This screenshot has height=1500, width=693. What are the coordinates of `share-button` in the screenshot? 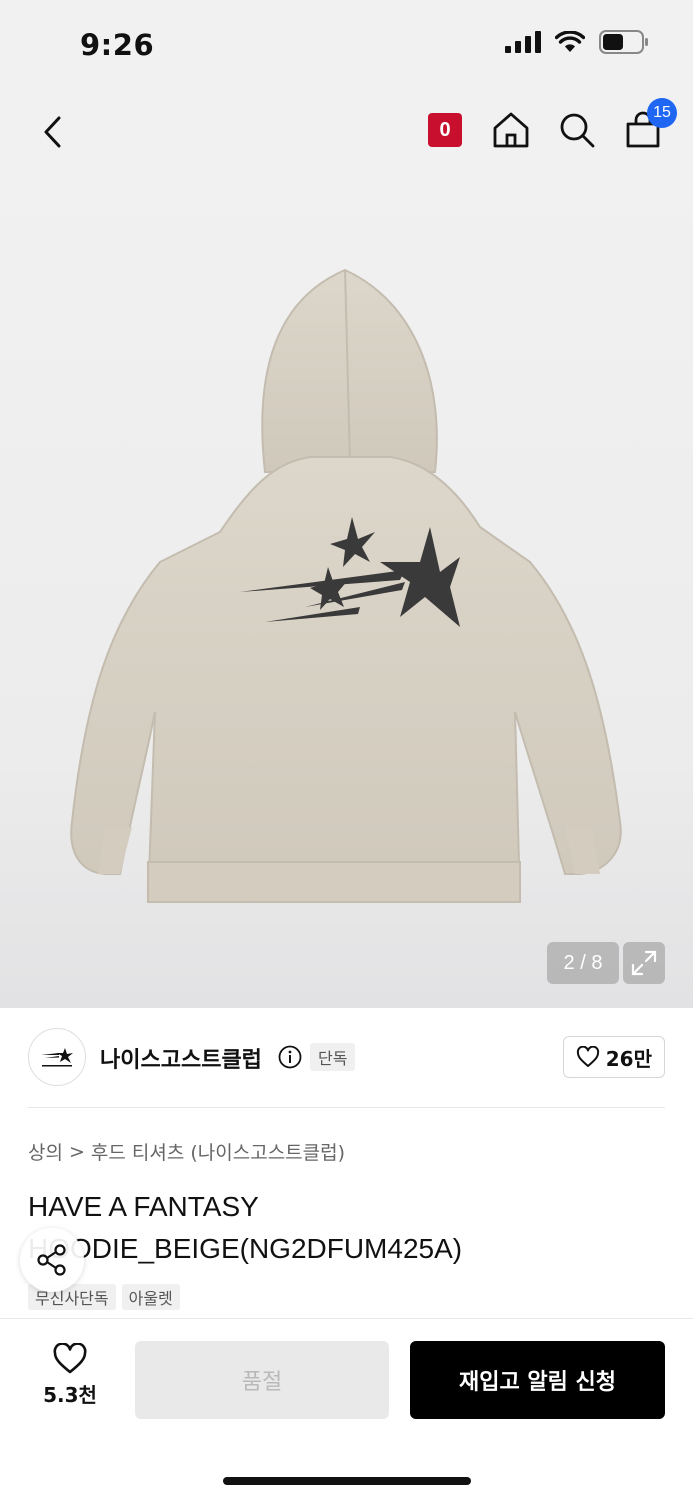 It's located at (52, 1260).